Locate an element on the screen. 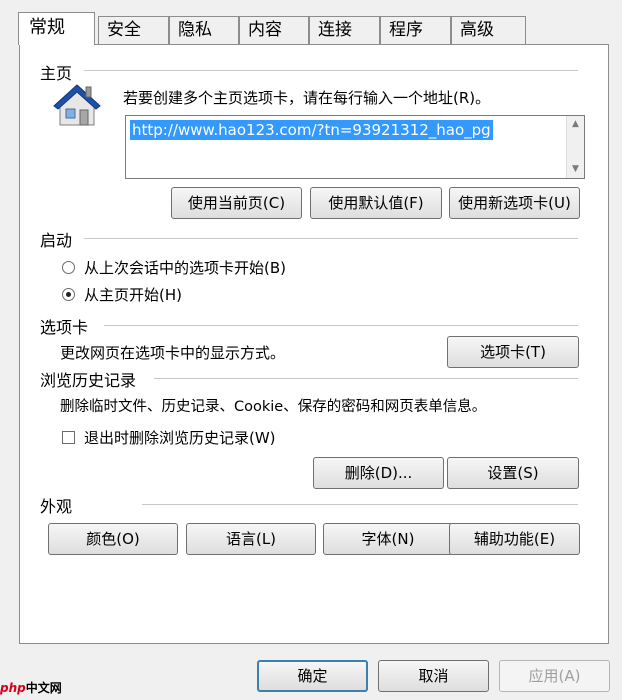 Image resolution: width=622 pixels, height=700 pixels. history-section-title: 浏览历史记录 is located at coordinates (88, 380).